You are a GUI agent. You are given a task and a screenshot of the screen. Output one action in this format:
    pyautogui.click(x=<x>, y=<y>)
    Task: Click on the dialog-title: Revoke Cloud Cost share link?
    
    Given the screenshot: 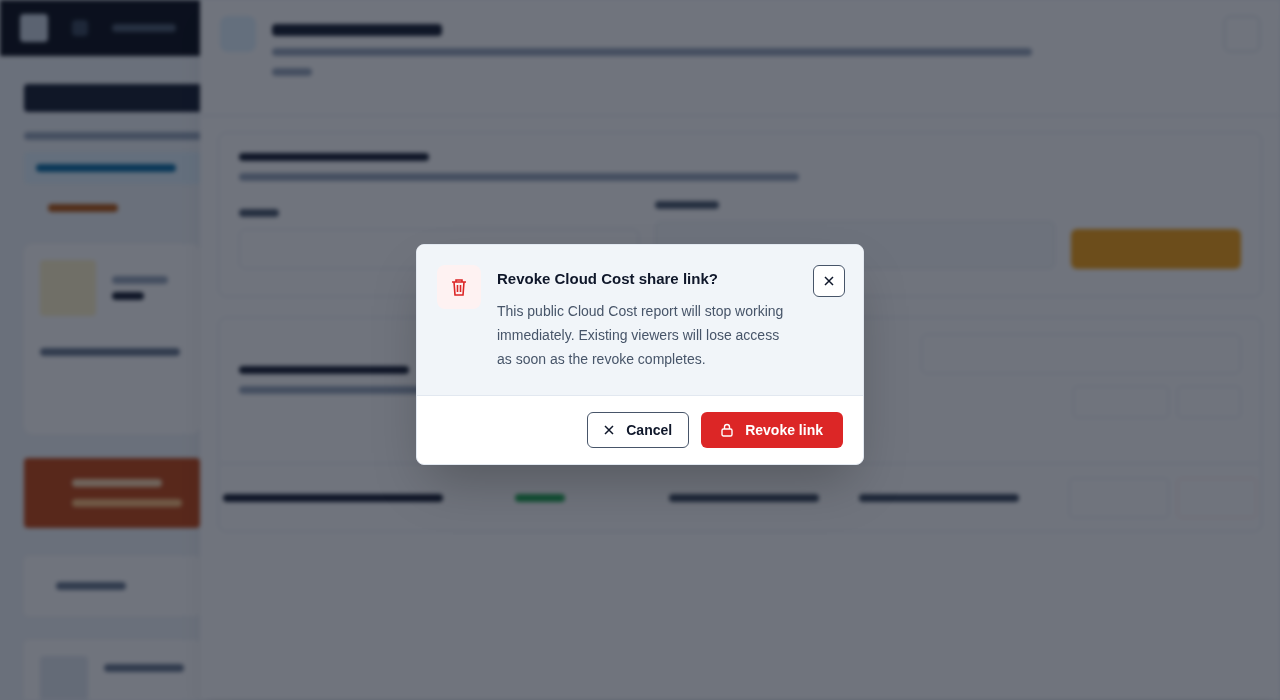 What is the action you would take?
    pyautogui.click(x=608, y=279)
    